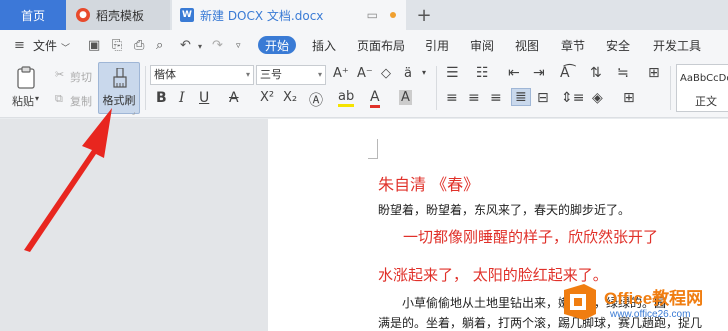  I want to click on doc-paragraph-1: 盼望着，盼望着，东风来了，春天的脚步近了。, so click(504, 210).